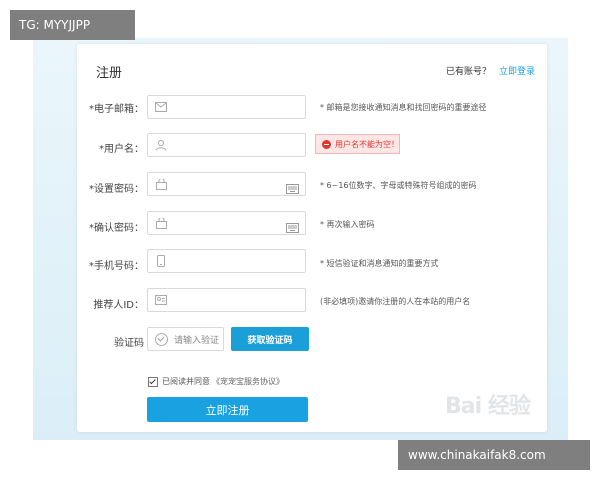  Describe the element at coordinates (226, 107) in the screenshot. I see `email-field` at that location.